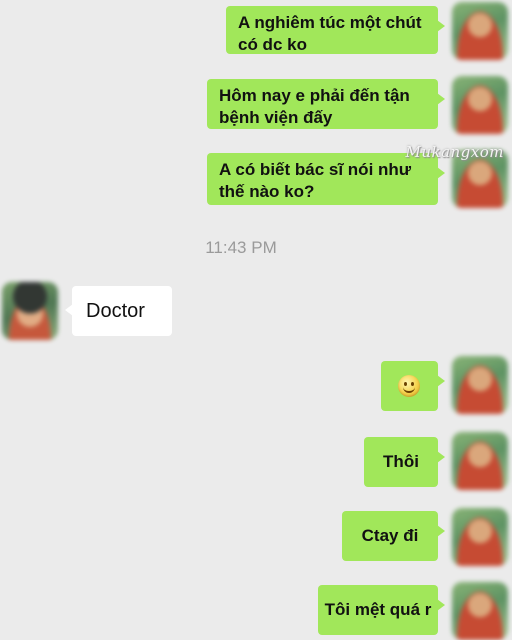 The height and width of the screenshot is (640, 512). What do you see at coordinates (241, 247) in the screenshot?
I see `message-timestamp: 11:43 PM` at bounding box center [241, 247].